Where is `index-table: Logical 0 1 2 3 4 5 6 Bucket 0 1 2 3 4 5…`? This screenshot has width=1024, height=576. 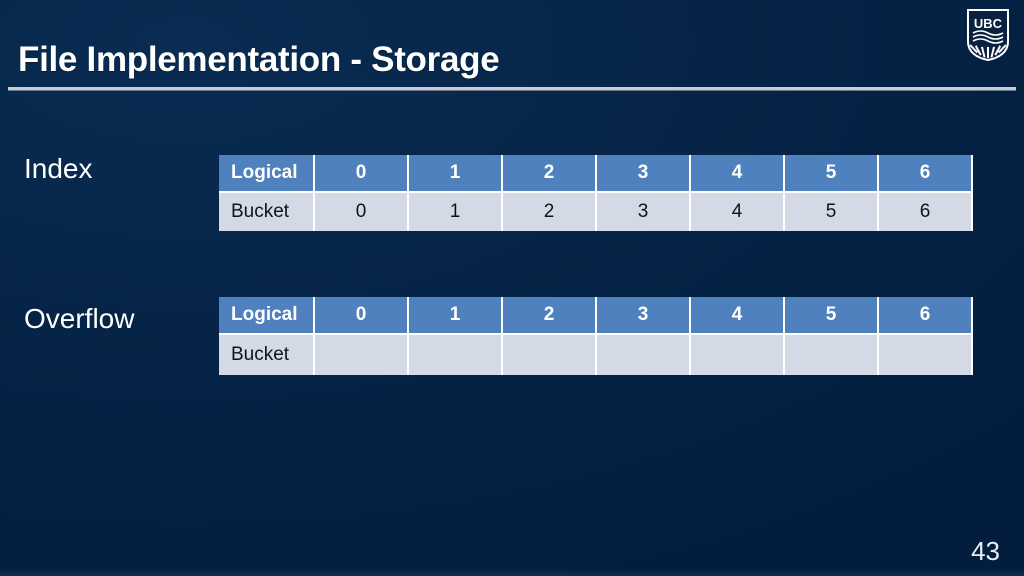
index-table: Logical 0 1 2 3 4 5 6 Bucket 0 1 2 3 4 5… is located at coordinates (596, 193).